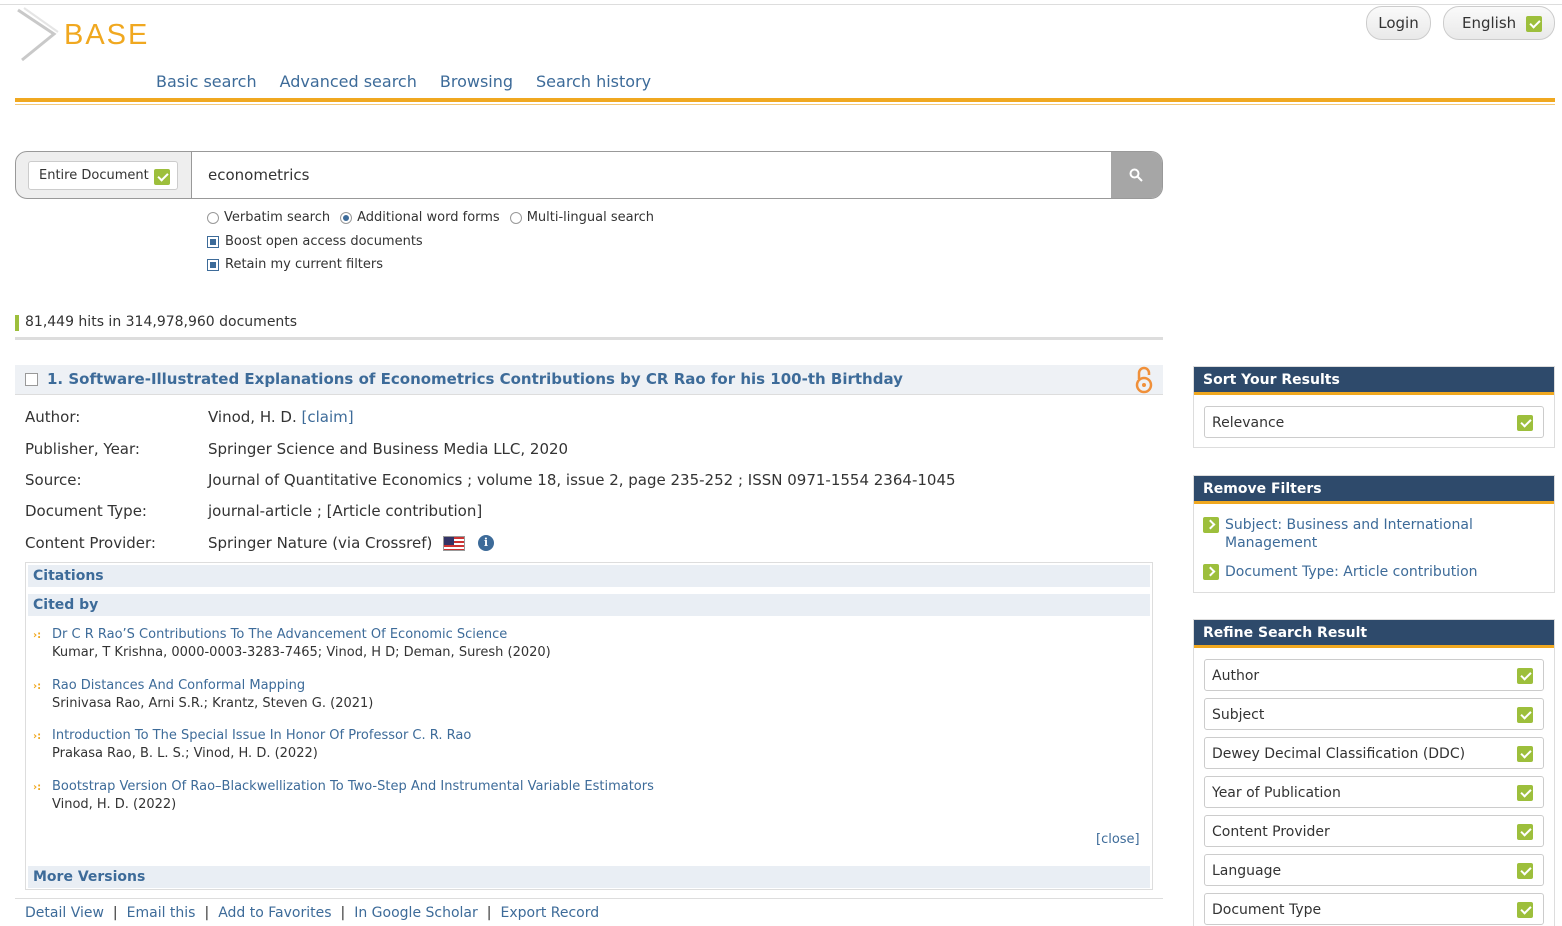 This screenshot has height=926, width=1562. What do you see at coordinates (82, 449) in the screenshot?
I see `publisher-label: Publisher, Year:` at bounding box center [82, 449].